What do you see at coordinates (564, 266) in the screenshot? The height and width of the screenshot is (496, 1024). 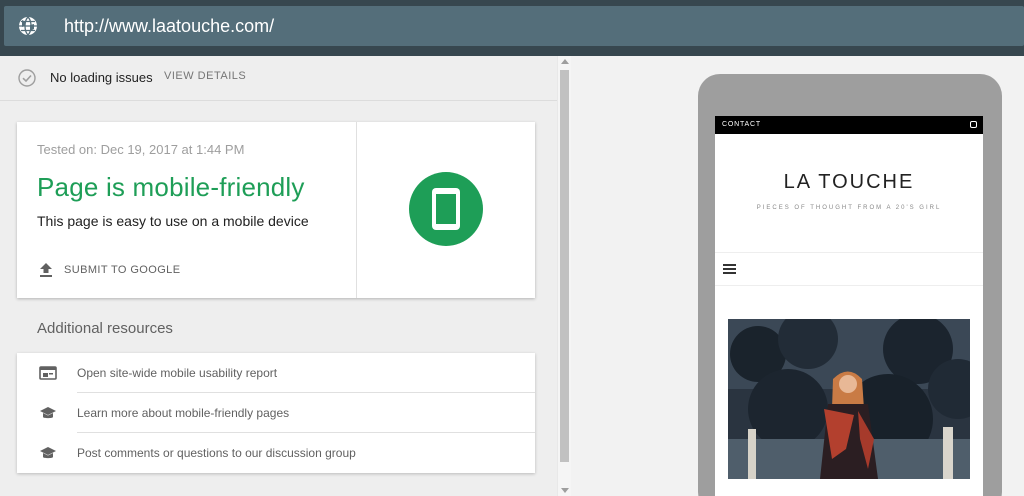 I see `scroll-thumb` at bounding box center [564, 266].